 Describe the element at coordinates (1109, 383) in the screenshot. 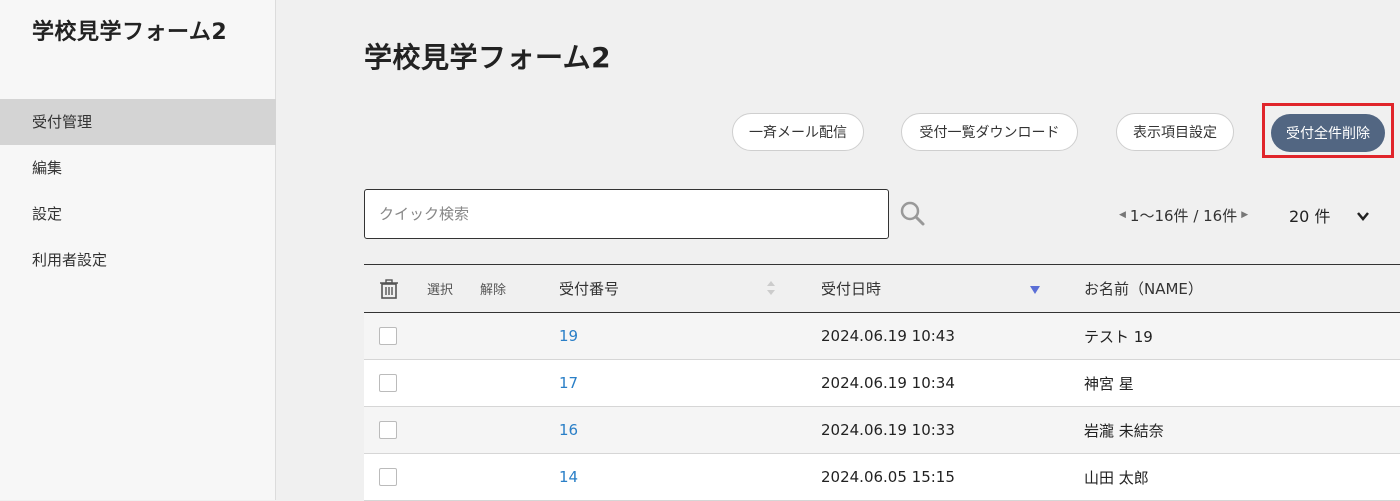

I see `applicant-name: 神宮 星` at that location.